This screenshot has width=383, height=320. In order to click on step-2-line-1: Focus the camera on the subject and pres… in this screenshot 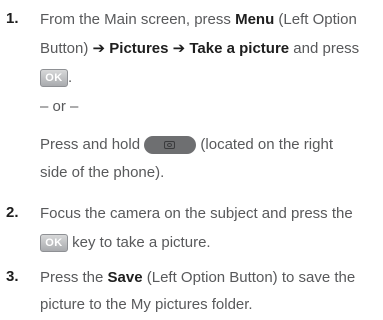, I will do `click(196, 213)`.